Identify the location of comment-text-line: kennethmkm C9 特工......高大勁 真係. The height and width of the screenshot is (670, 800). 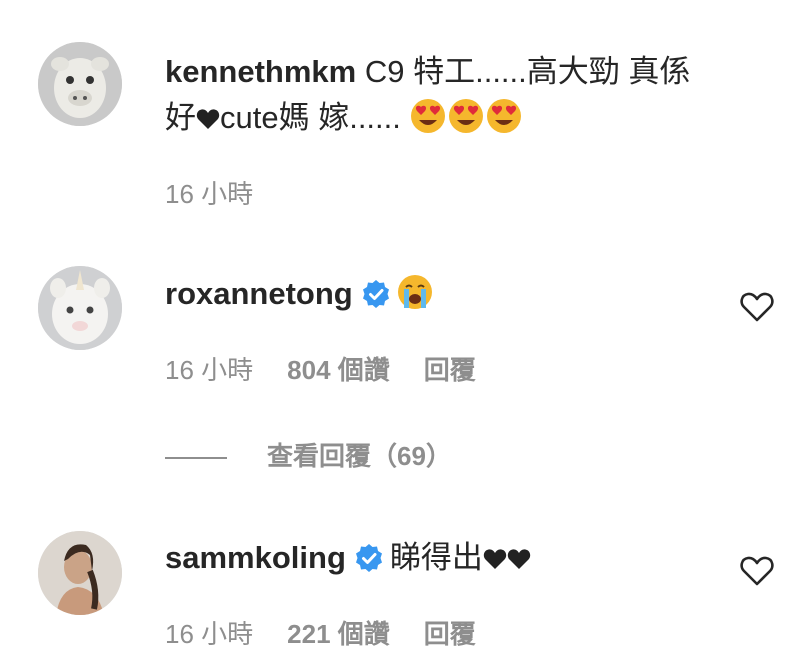
(427, 72).